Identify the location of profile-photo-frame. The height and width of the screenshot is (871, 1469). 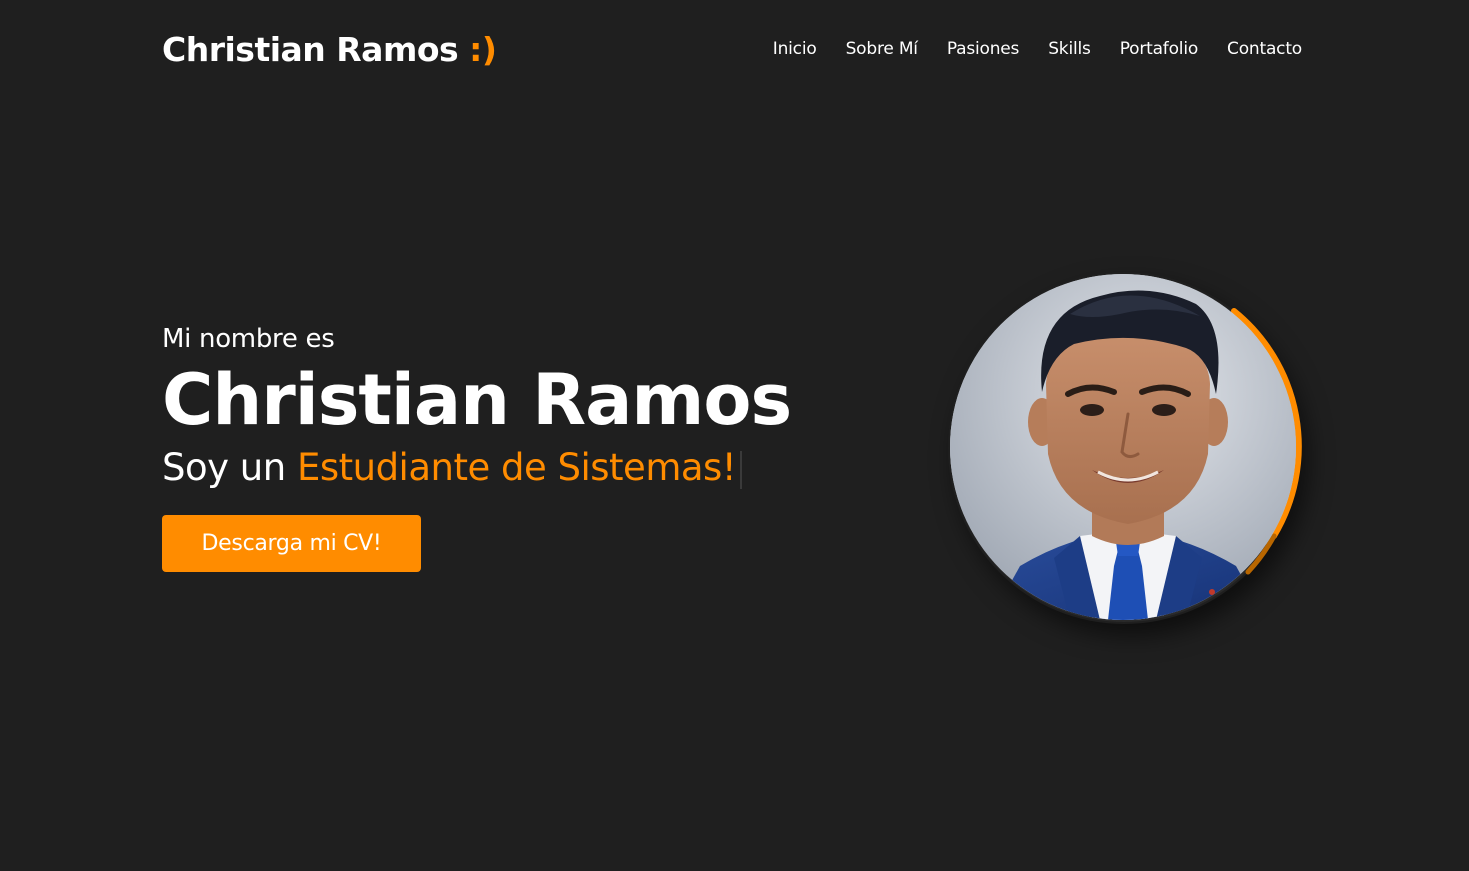
(1126, 450).